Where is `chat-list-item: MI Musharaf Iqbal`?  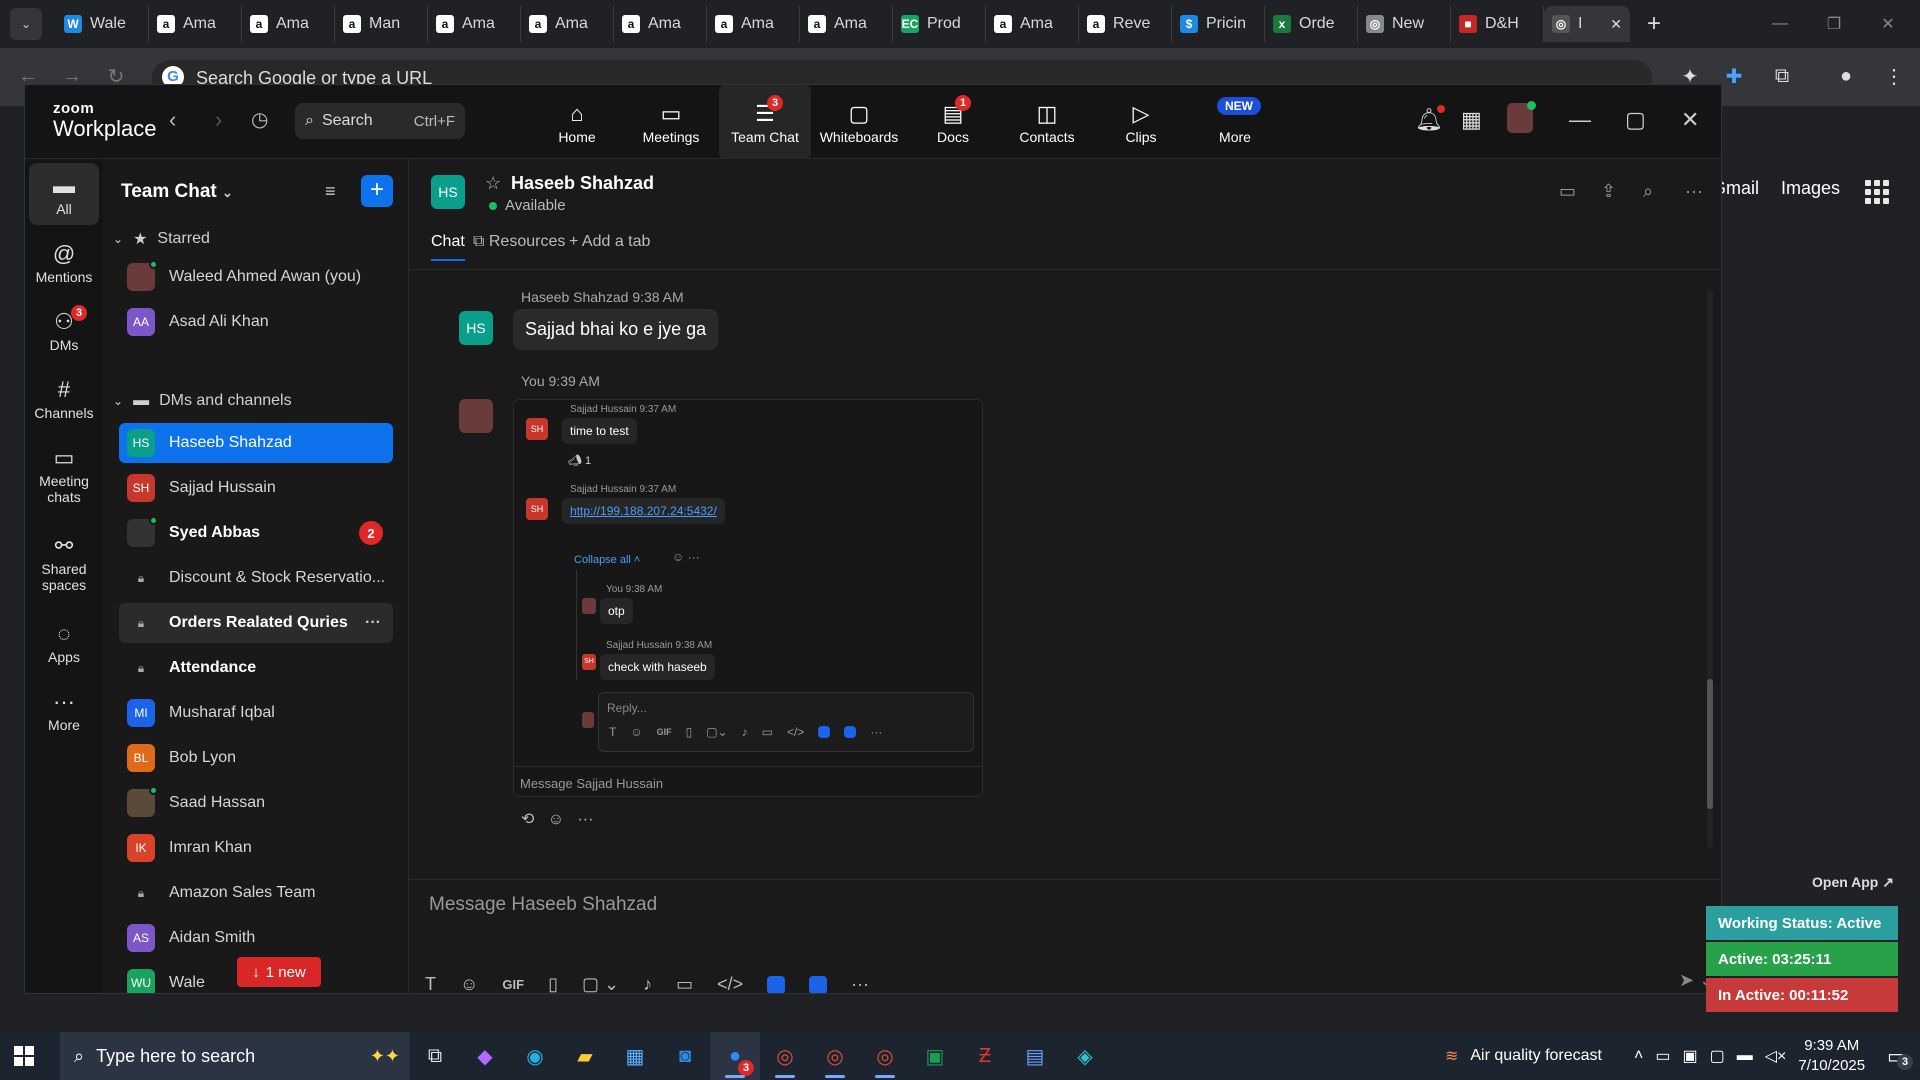
chat-list-item: MI Musharaf Iqbal is located at coordinates (256, 713).